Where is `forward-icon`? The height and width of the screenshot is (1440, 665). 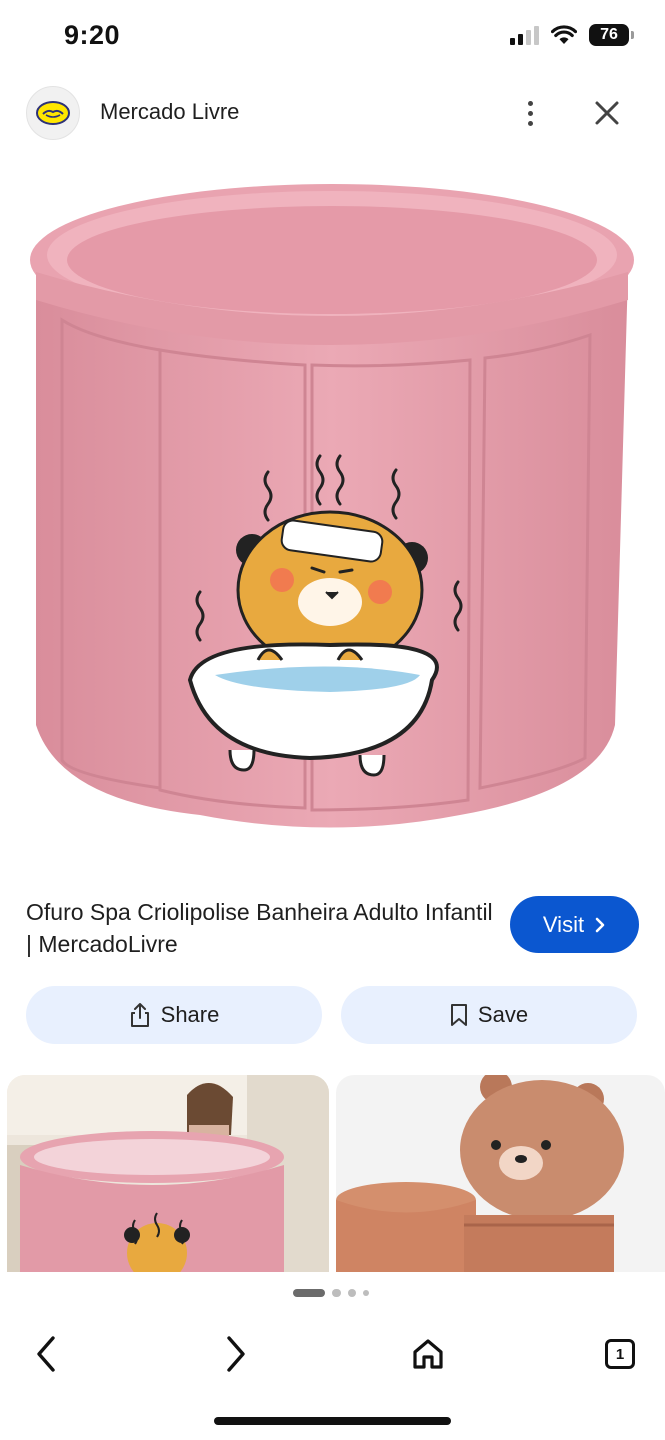
forward-icon is located at coordinates (236, 1354).